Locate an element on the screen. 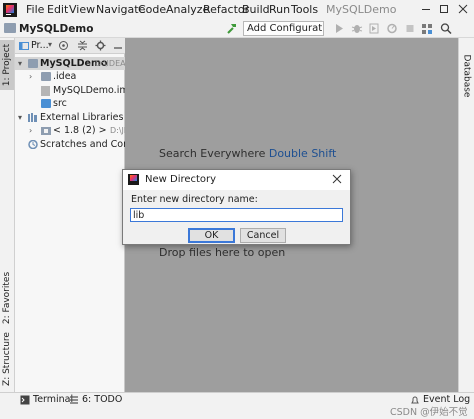 The image size is (474, 419). stop-icon is located at coordinates (410, 28).